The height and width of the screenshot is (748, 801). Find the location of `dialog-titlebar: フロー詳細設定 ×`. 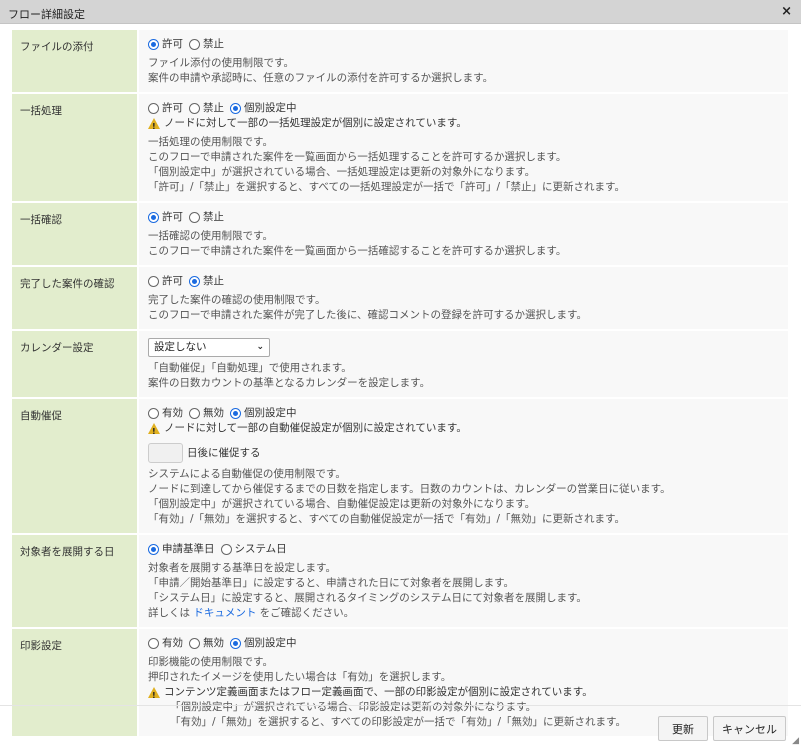

dialog-titlebar: フロー詳細設定 × is located at coordinates (400, 12).